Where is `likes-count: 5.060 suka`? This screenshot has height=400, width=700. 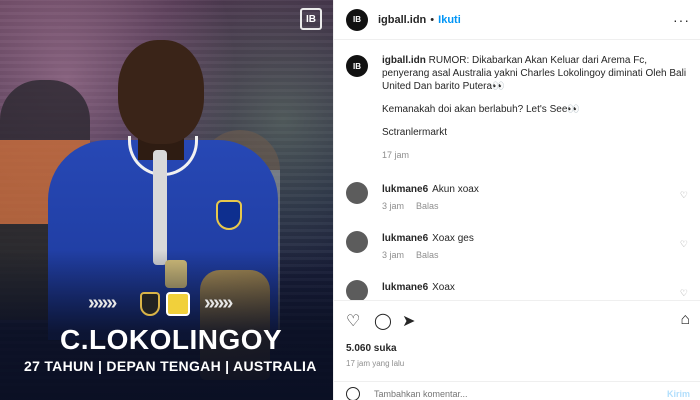 likes-count: 5.060 suka is located at coordinates (371, 348).